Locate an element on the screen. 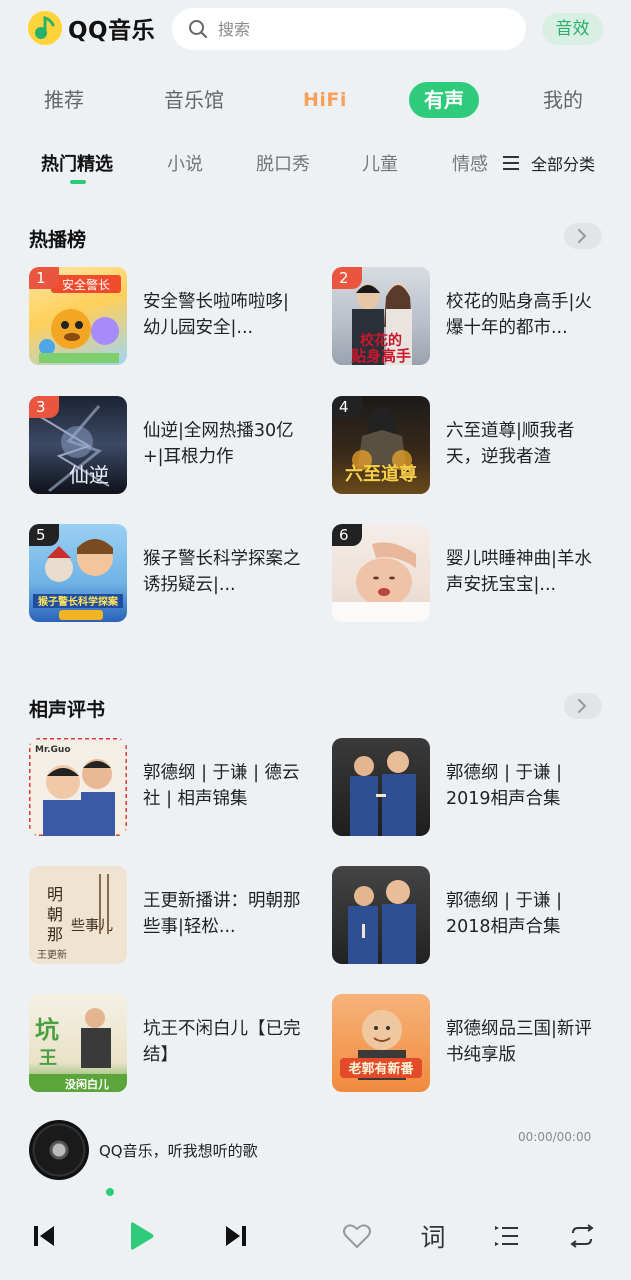  repeat-icon is located at coordinates (582, 1236).